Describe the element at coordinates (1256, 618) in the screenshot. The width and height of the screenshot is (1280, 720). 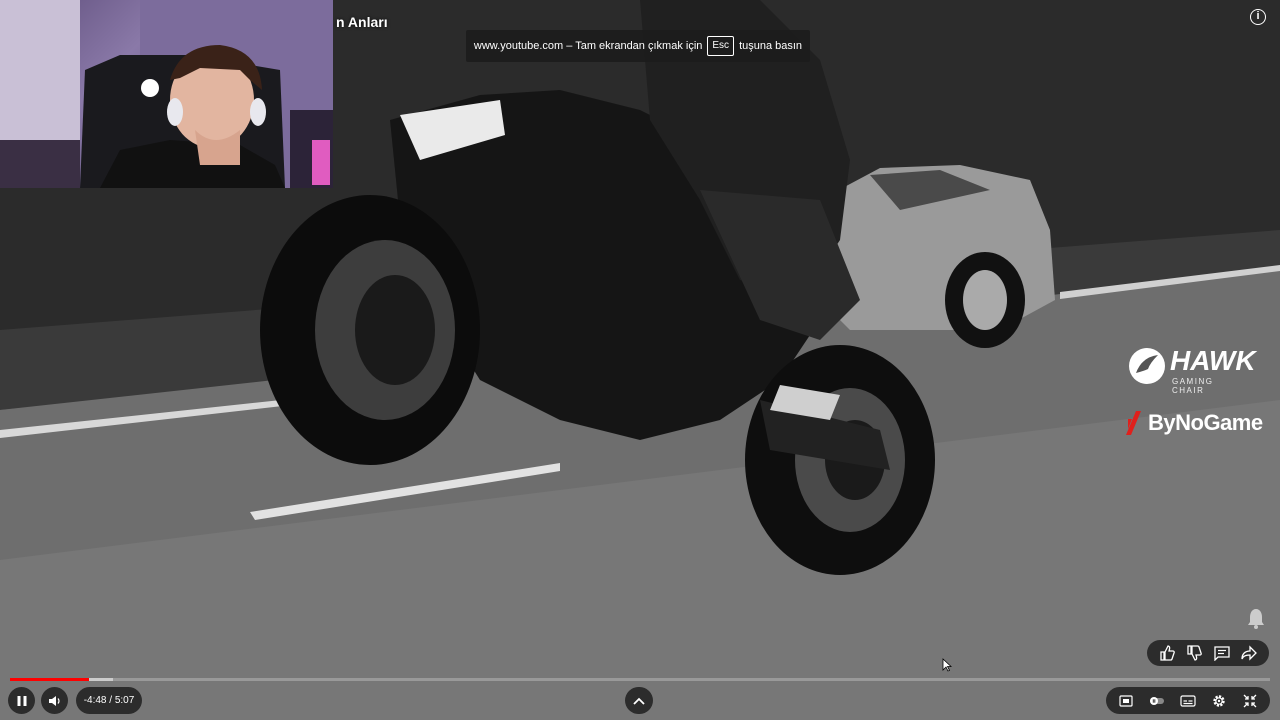
I see `bell-icon` at that location.